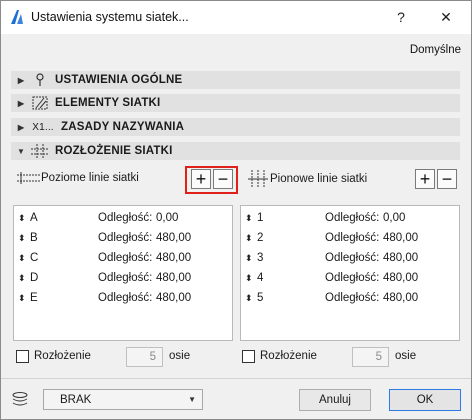 Image resolution: width=472 pixels, height=420 pixels. I want to click on vertical-remove-button: −, so click(447, 179).